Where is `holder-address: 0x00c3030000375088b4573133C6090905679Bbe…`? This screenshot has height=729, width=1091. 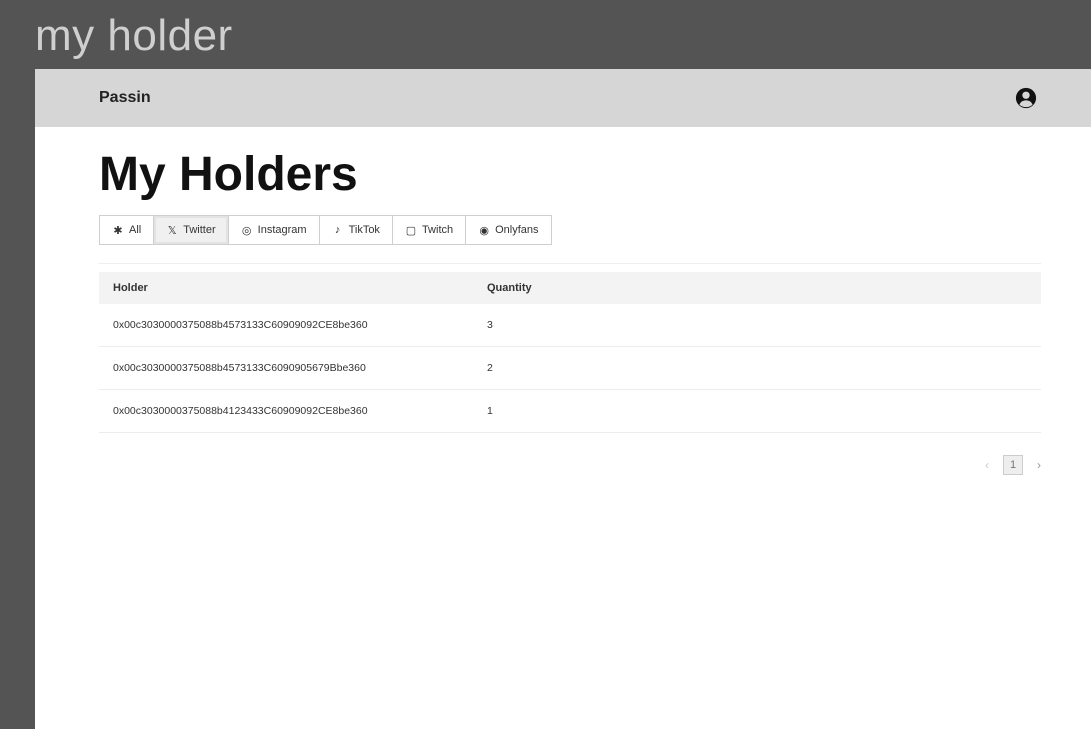 holder-address: 0x00c3030000375088b4573133C6090905679Bbe… is located at coordinates (239, 368).